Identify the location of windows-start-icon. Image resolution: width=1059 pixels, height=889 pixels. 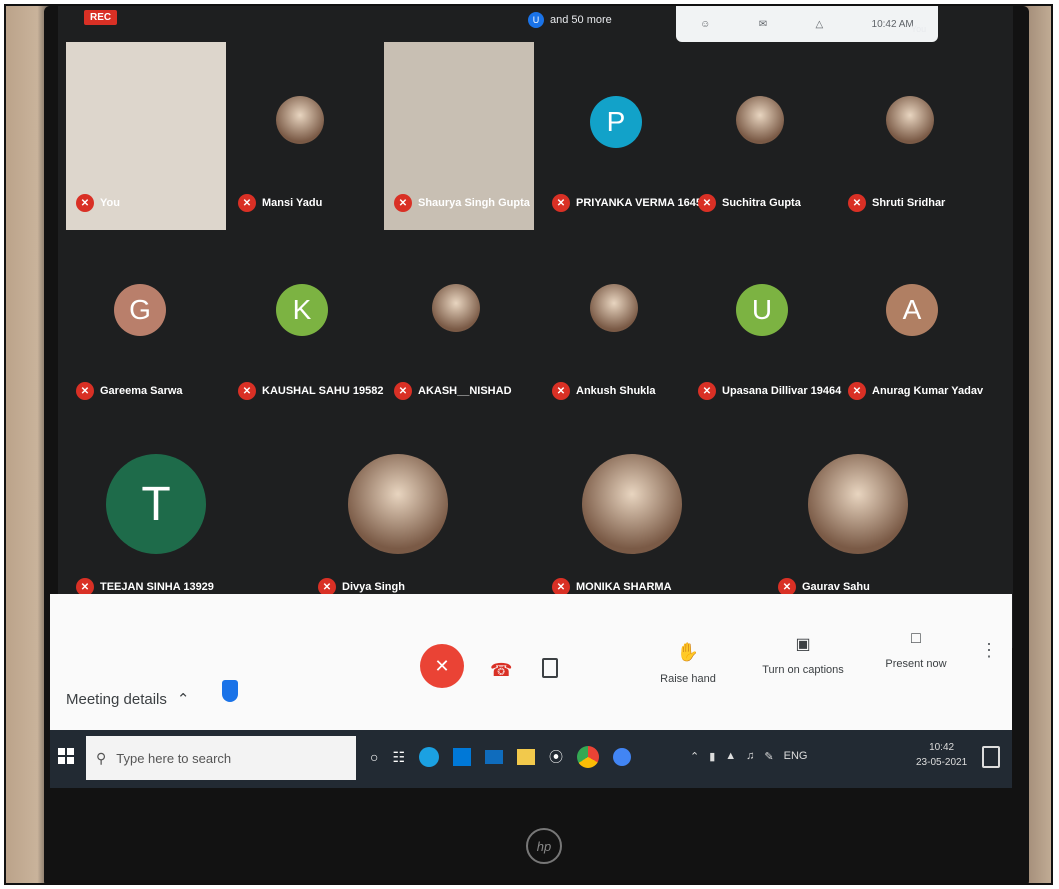
(66, 756).